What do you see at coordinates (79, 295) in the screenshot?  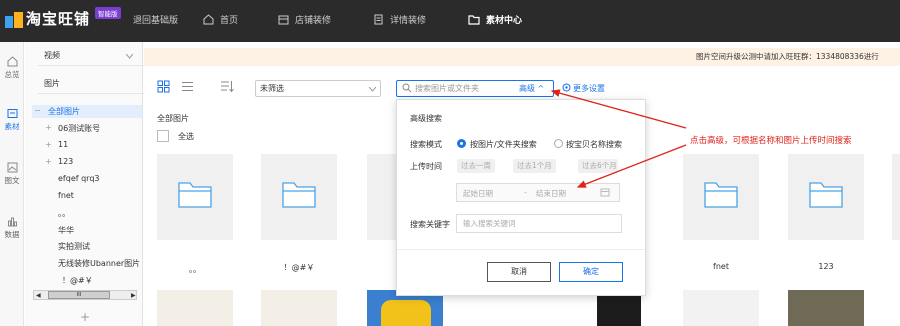 I see `scroll-thumb: III` at bounding box center [79, 295].